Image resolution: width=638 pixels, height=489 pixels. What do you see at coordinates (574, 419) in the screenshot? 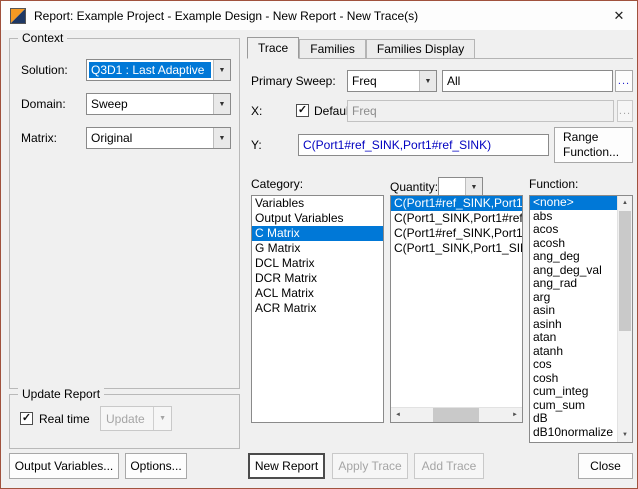
I see `function-item: dB` at bounding box center [574, 419].